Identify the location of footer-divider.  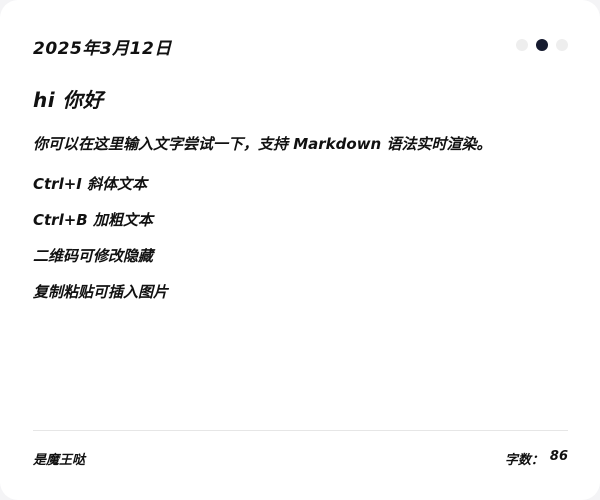
(300, 430).